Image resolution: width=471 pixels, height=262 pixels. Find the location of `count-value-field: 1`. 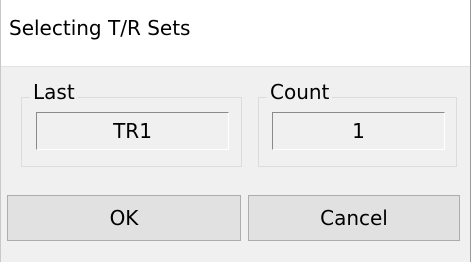

count-value-field: 1 is located at coordinates (358, 131).